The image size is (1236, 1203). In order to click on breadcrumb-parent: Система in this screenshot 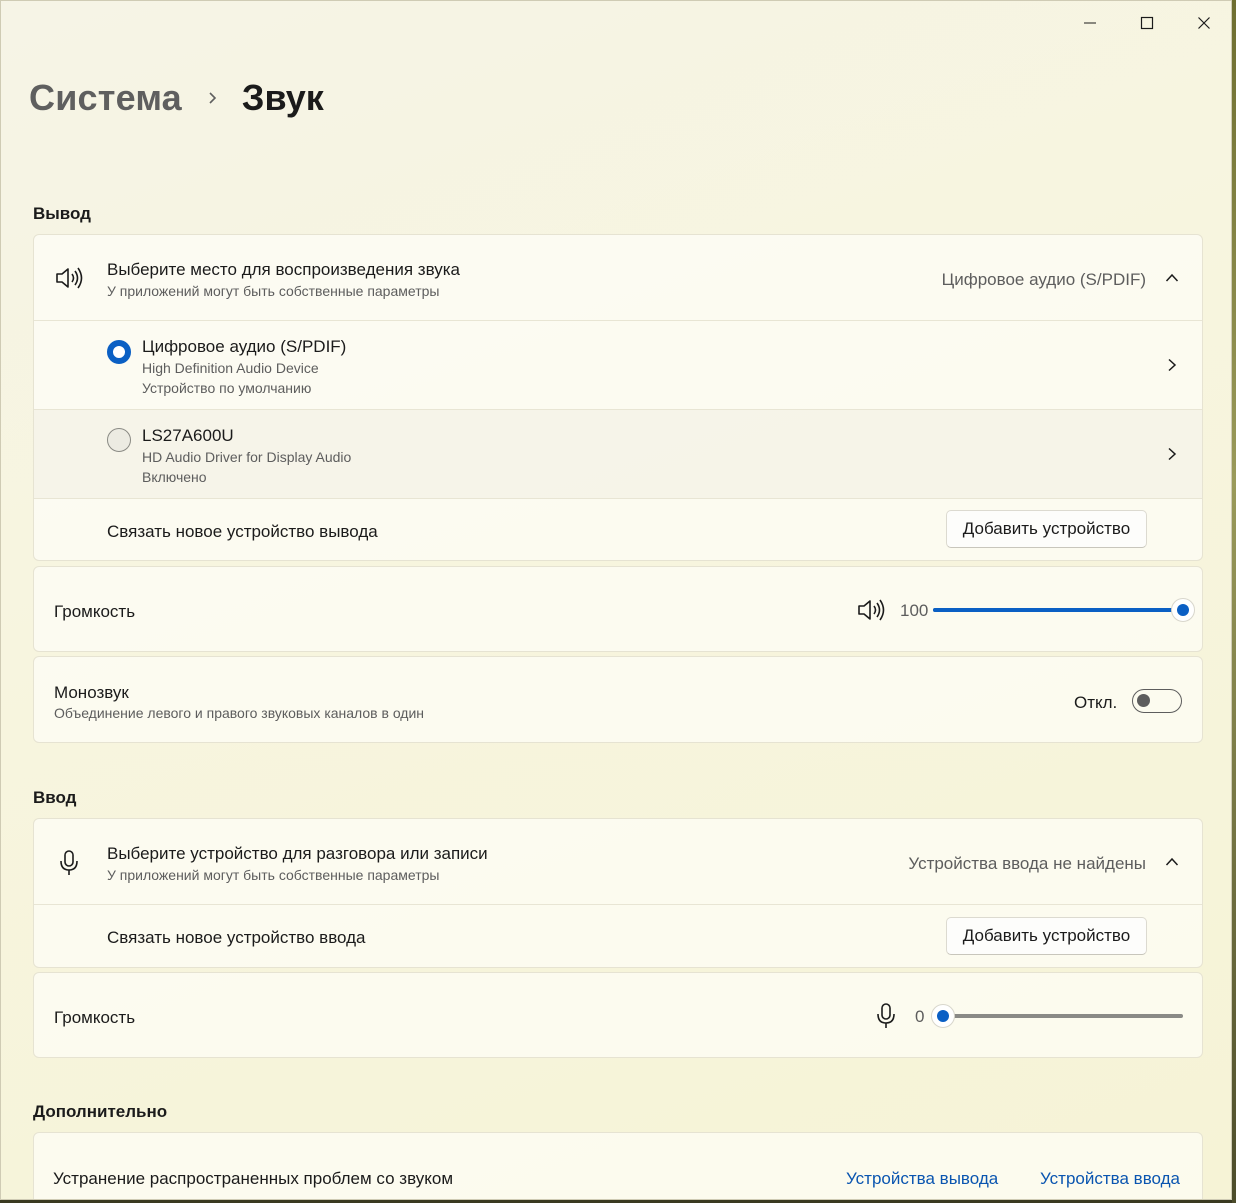, I will do `click(105, 98)`.